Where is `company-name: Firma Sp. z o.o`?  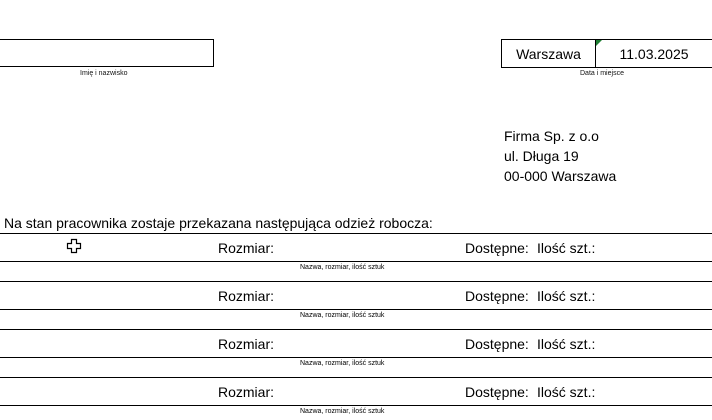
company-name: Firma Sp. z o.o is located at coordinates (551, 136).